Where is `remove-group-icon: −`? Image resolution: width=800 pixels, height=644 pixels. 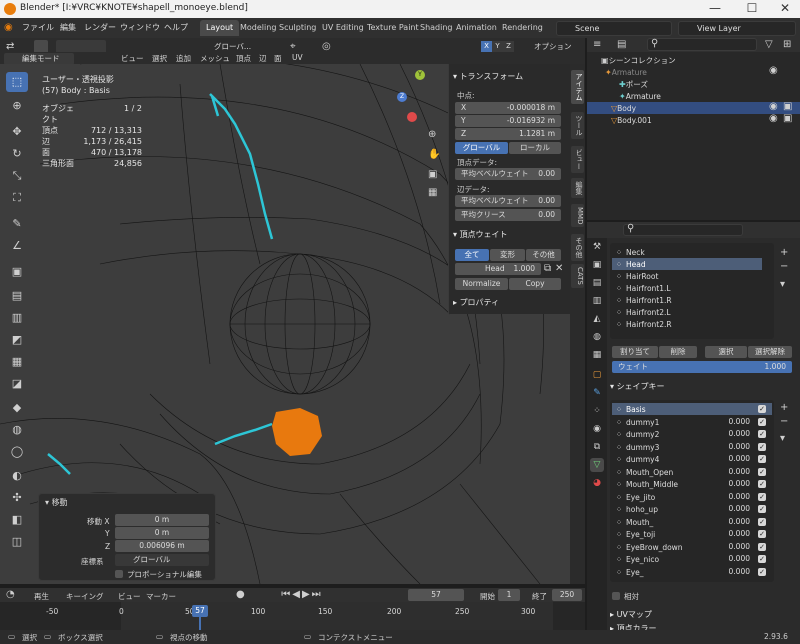
remove-group-icon: − is located at coordinates (784, 267).